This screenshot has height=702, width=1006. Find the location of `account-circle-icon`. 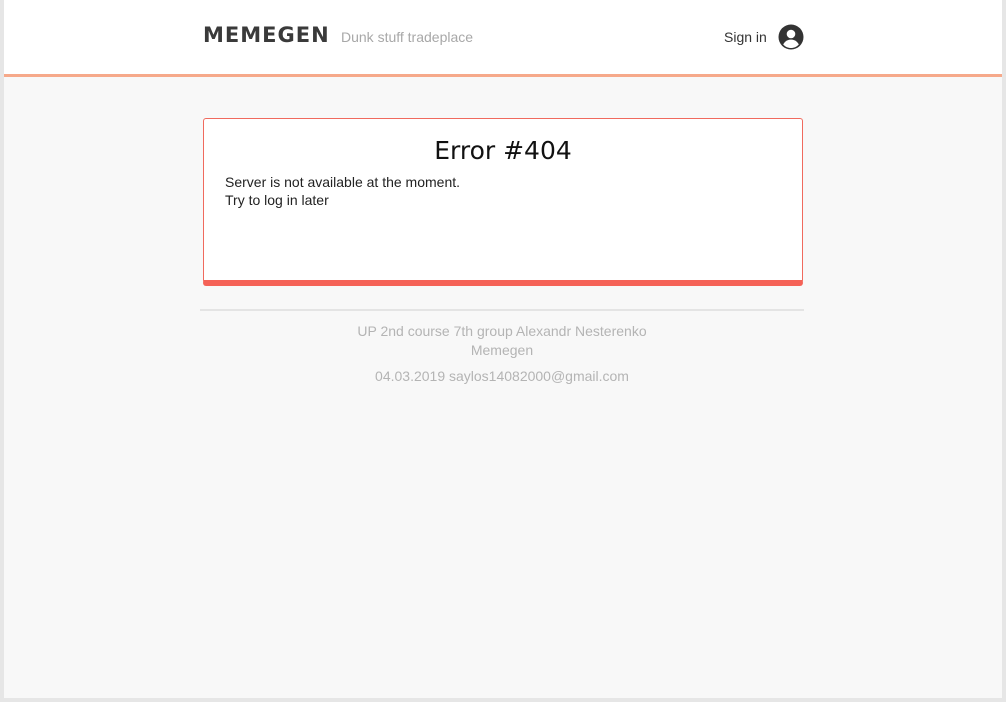

account-circle-icon is located at coordinates (791, 37).